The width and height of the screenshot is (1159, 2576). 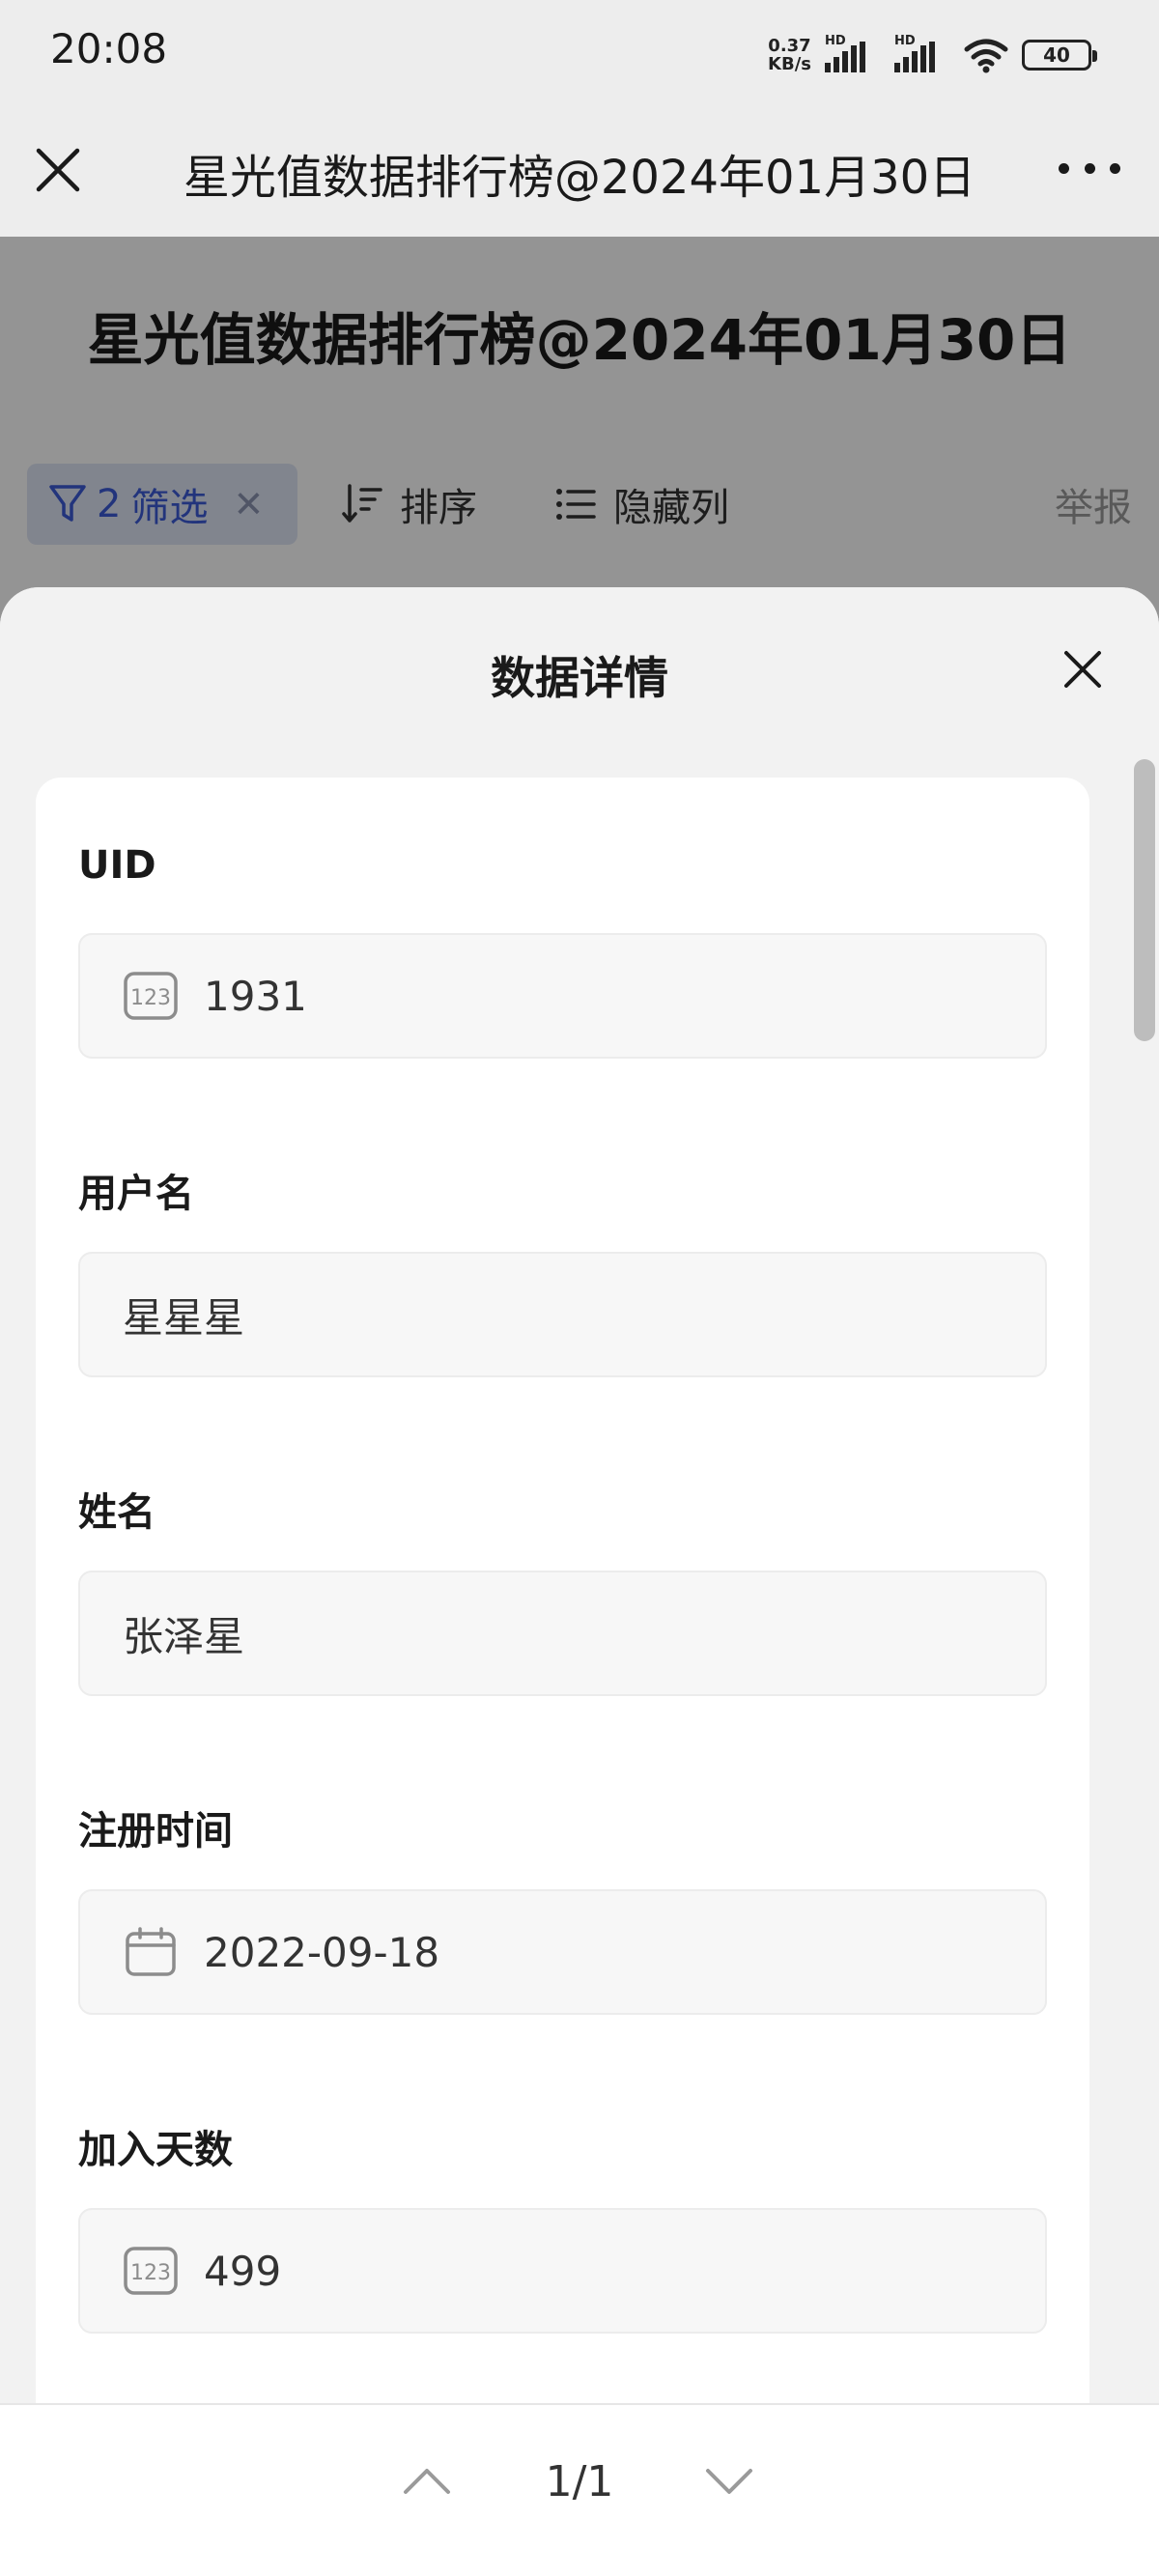 What do you see at coordinates (563, 2271) in the screenshot?
I see `field-days-joined: 123 499` at bounding box center [563, 2271].